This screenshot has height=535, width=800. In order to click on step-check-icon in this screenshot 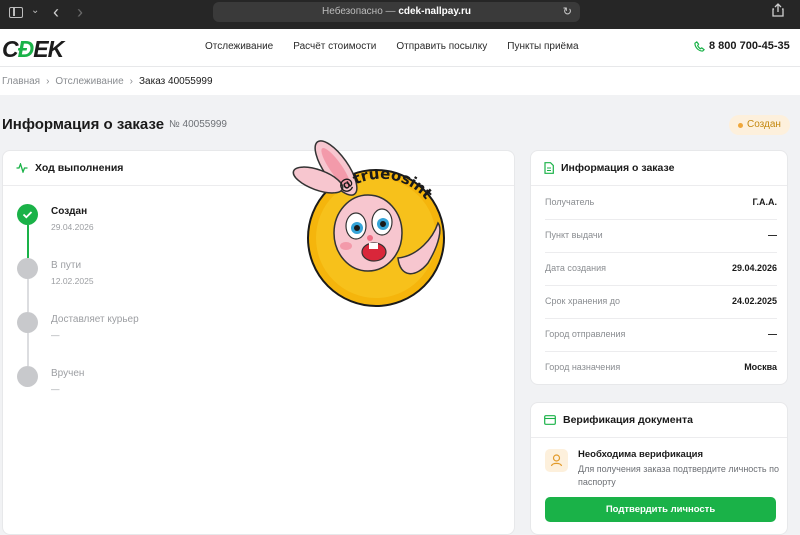, I will do `click(27, 214)`.